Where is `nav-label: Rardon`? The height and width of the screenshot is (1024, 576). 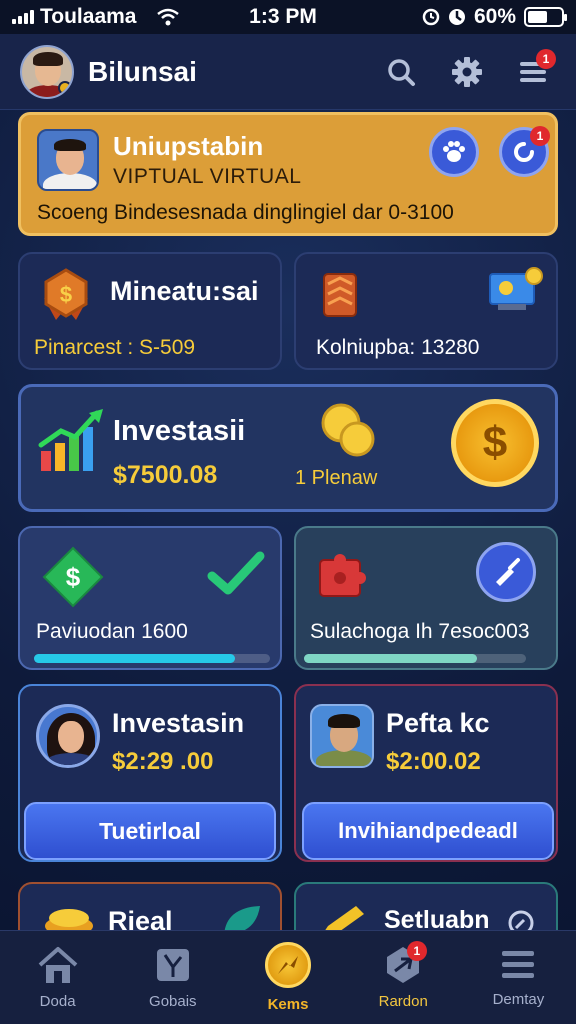 nav-label: Rardon is located at coordinates (403, 1001).